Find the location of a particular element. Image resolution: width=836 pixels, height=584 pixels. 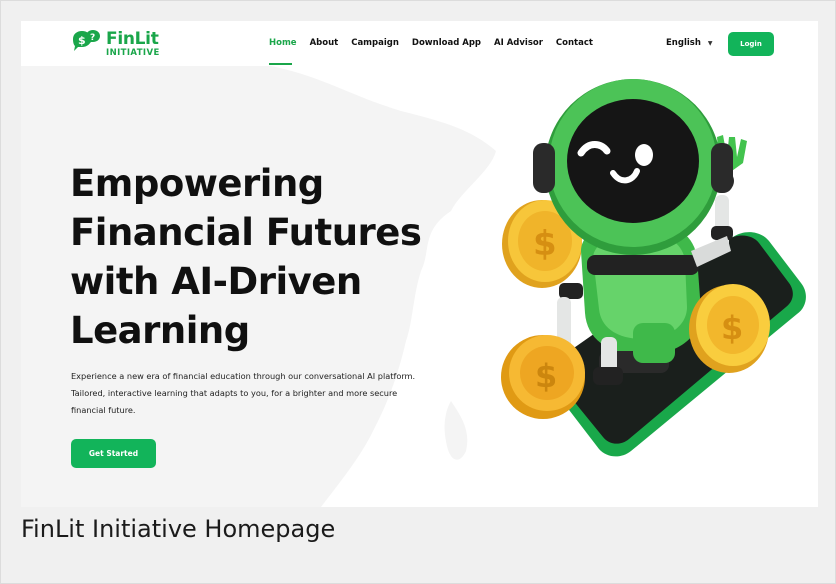

hero-title-line: Financial Futures is located at coordinates (246, 232).